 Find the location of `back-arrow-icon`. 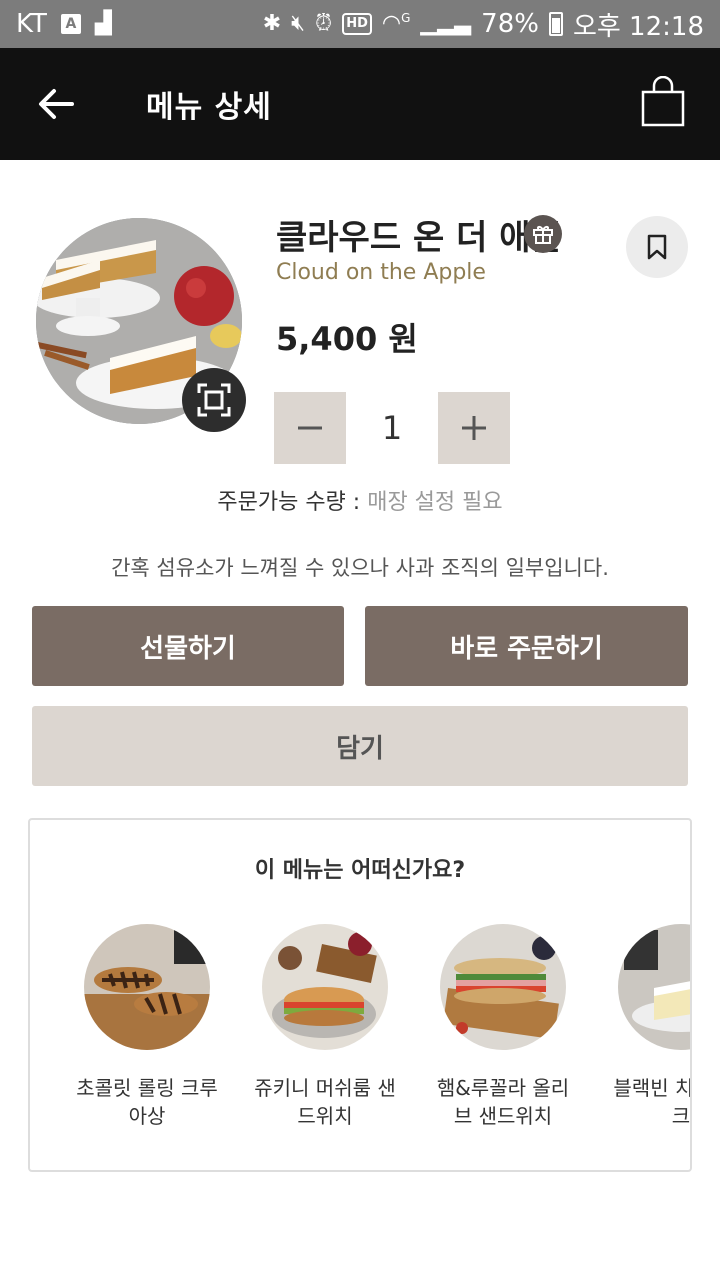

back-arrow-icon is located at coordinates (56, 104).